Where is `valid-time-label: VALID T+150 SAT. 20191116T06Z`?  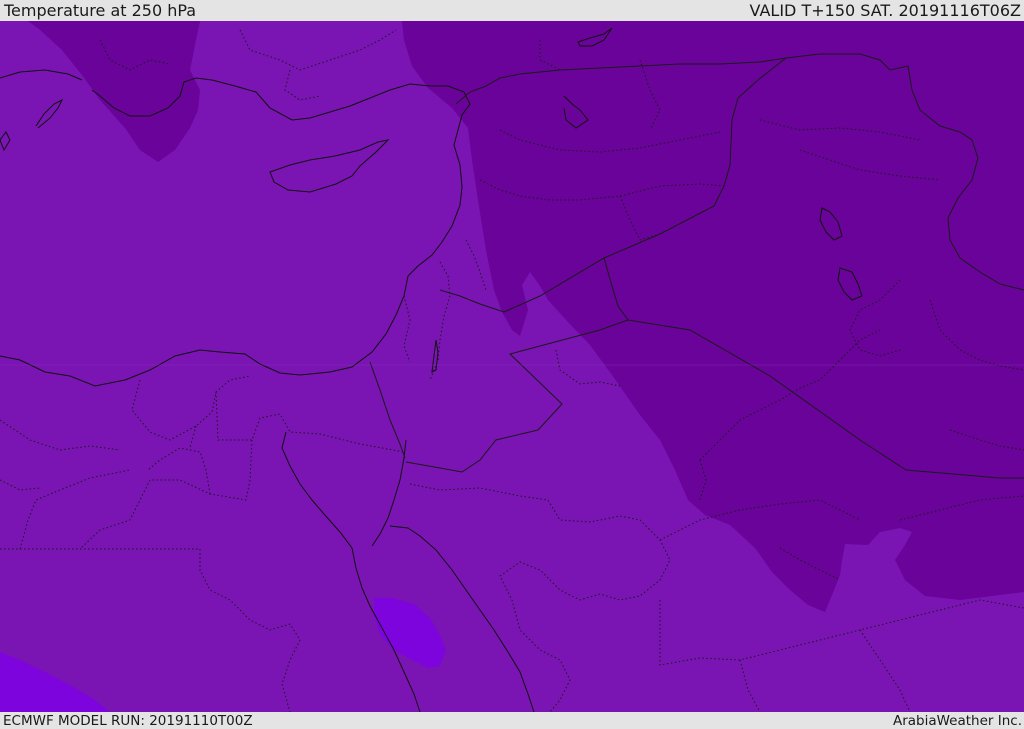
valid-time-label: VALID T+150 SAT. 20191116T06Z is located at coordinates (885, 10).